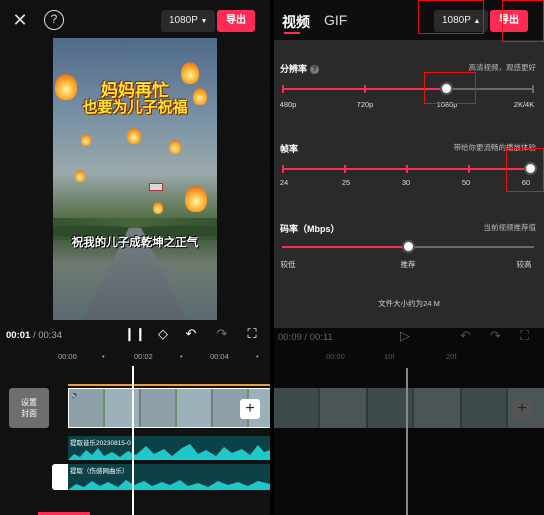 The width and height of the screenshot is (544, 515). Describe the element at coordinates (524, 104) in the screenshot. I see `resolution-option: 2K/4K` at that location.